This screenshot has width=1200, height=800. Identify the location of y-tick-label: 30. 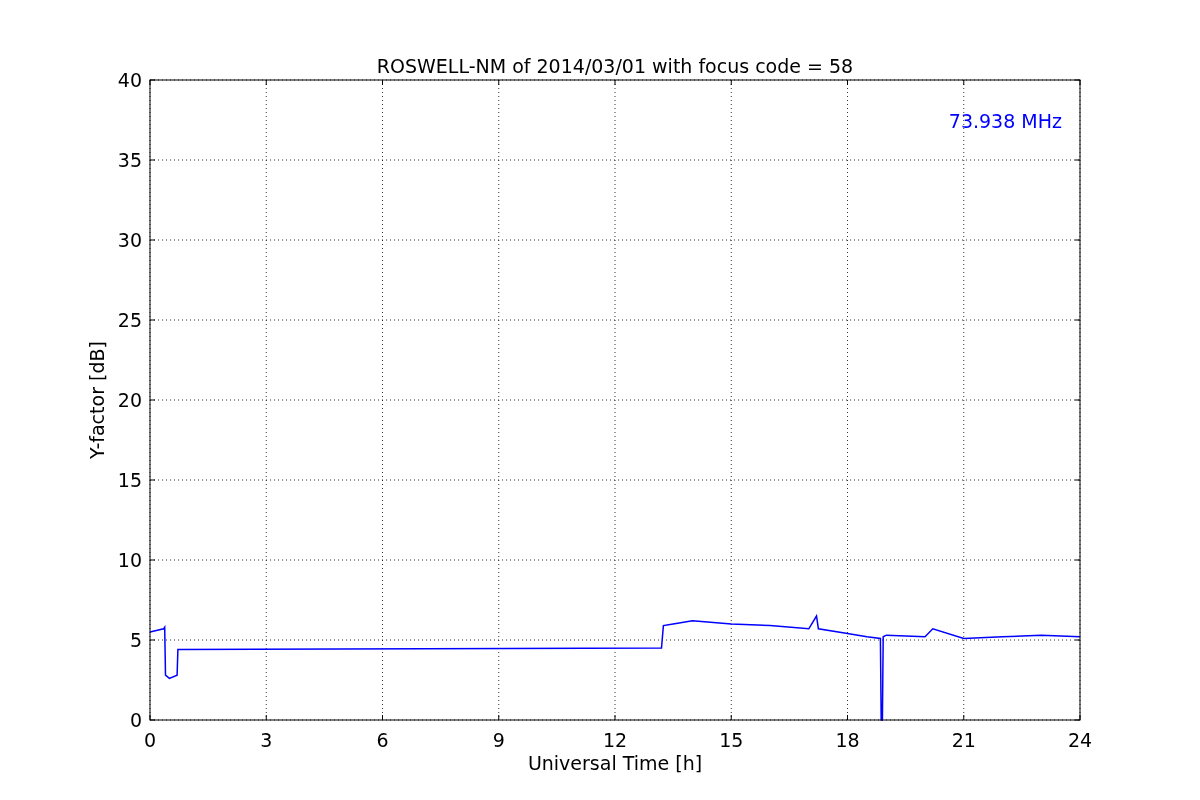
(129, 240).